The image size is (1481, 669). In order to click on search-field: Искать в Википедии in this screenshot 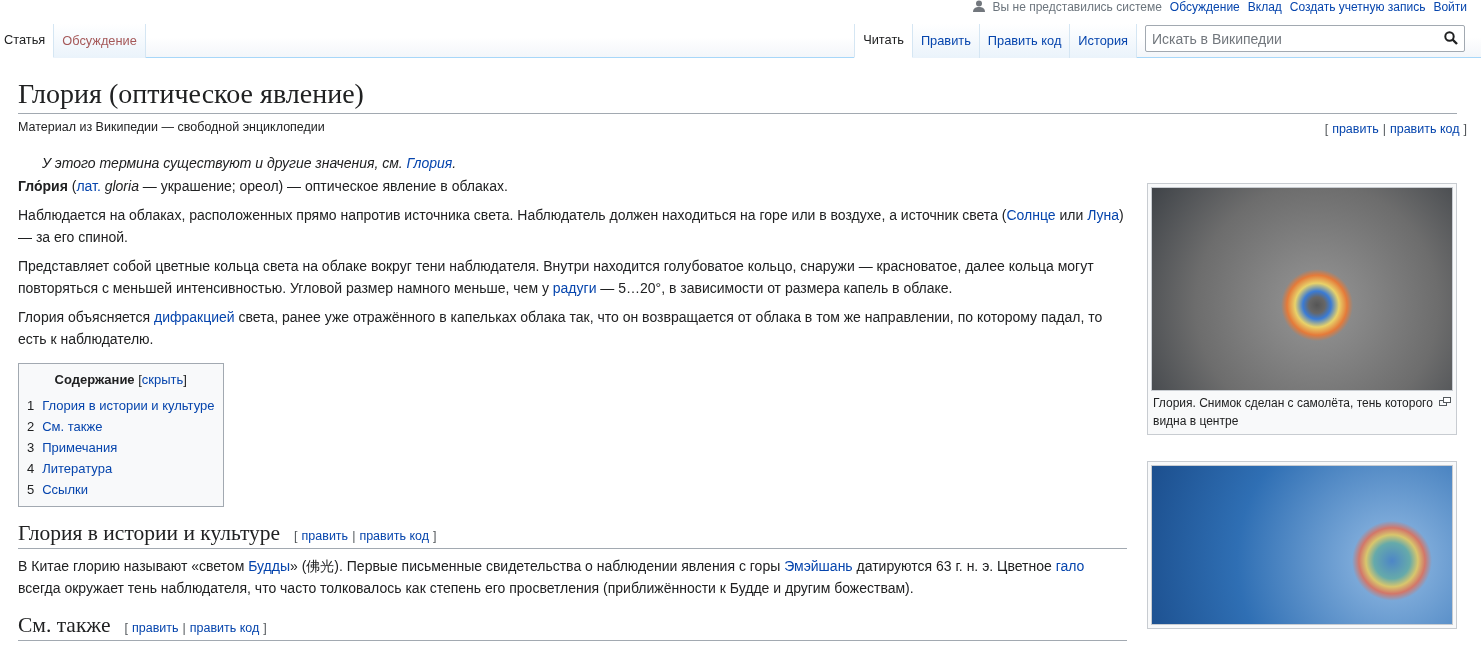, I will do `click(1305, 38)`.